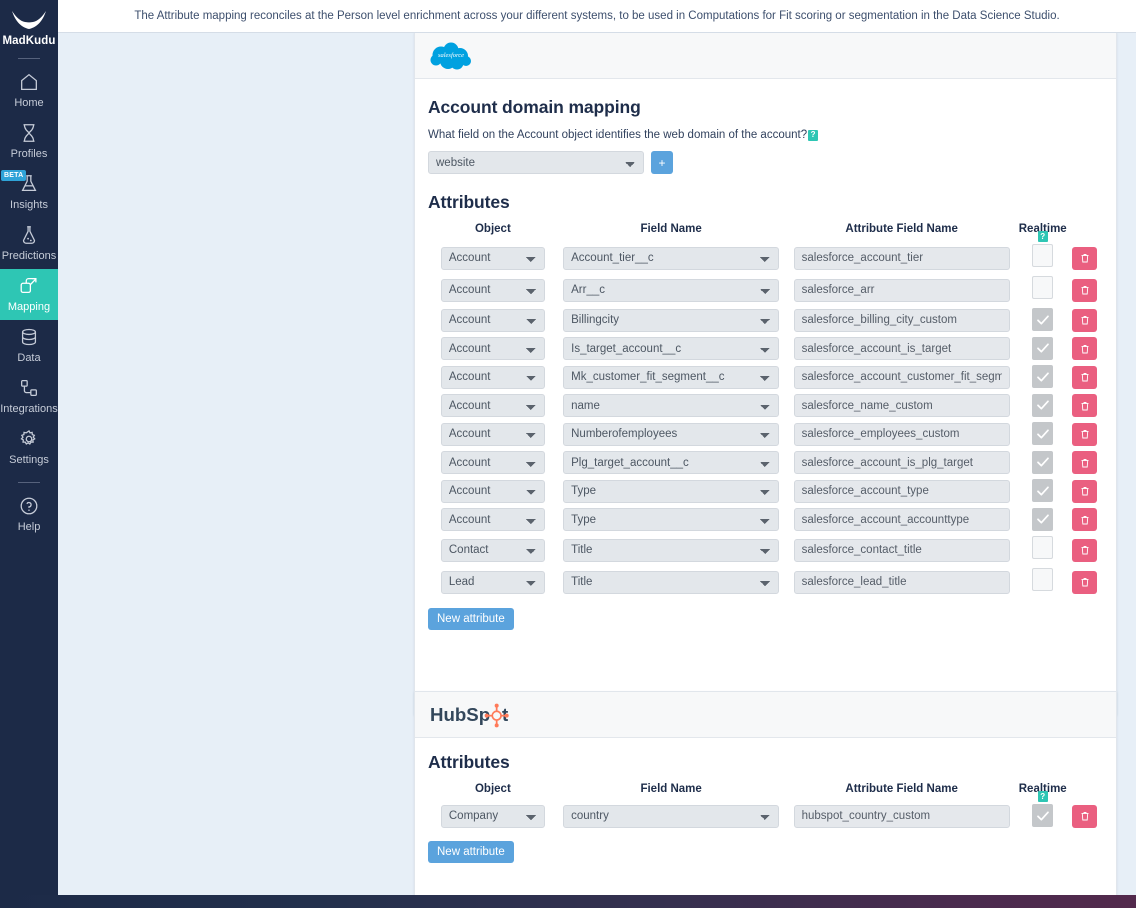  Describe the element at coordinates (671, 434) in the screenshot. I see `salesforce-field-select: Numberofemployees` at that location.